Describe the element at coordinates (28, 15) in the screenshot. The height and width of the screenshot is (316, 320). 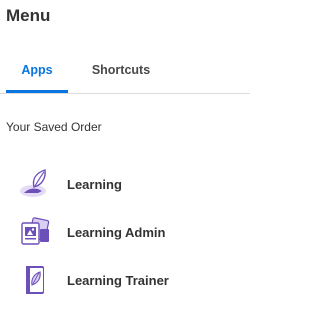
I see `menu-title: Menu` at that location.